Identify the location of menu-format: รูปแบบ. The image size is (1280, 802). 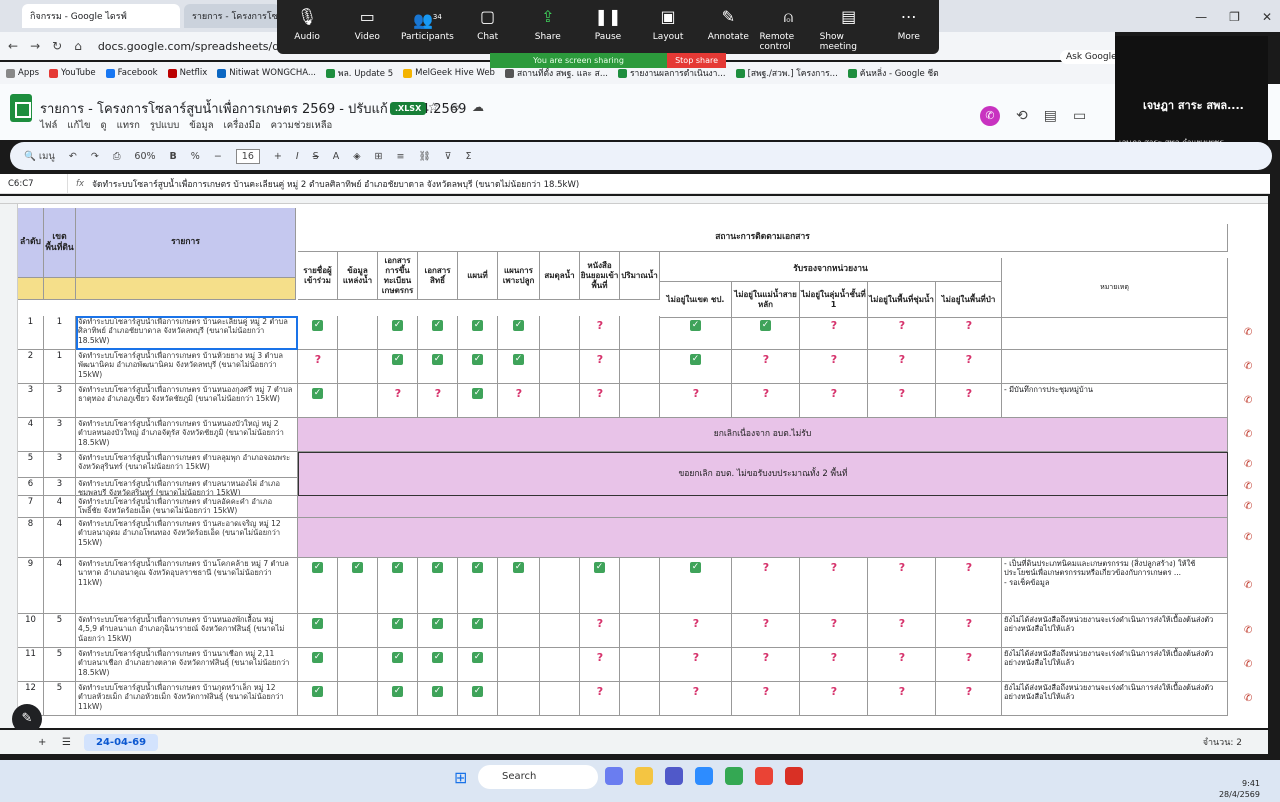
(164, 125).